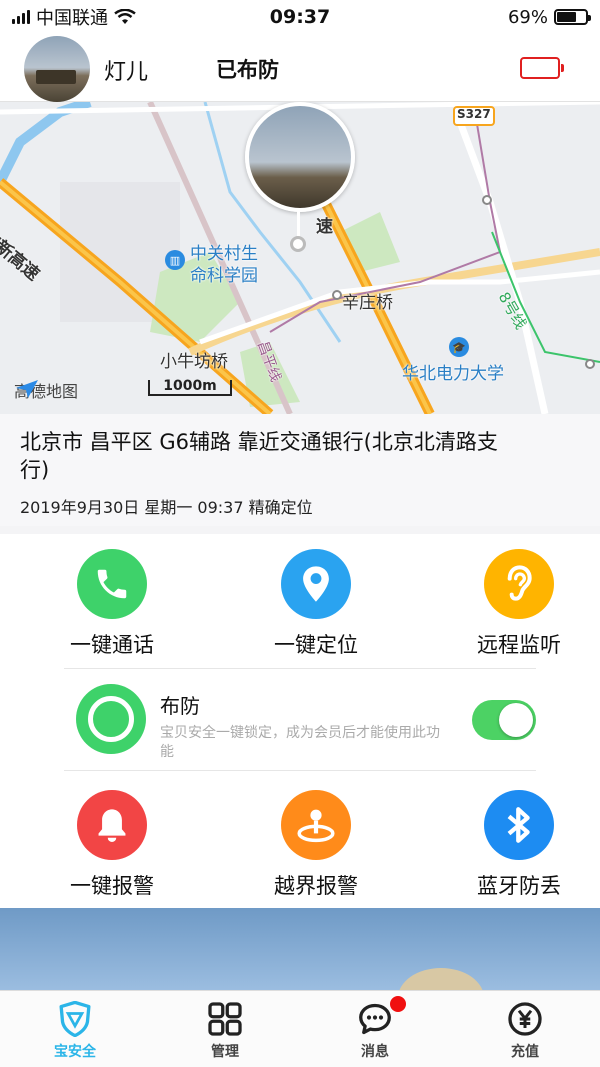  What do you see at coordinates (46, 390) in the screenshot?
I see `map-logo: 高德地图` at bounding box center [46, 390].